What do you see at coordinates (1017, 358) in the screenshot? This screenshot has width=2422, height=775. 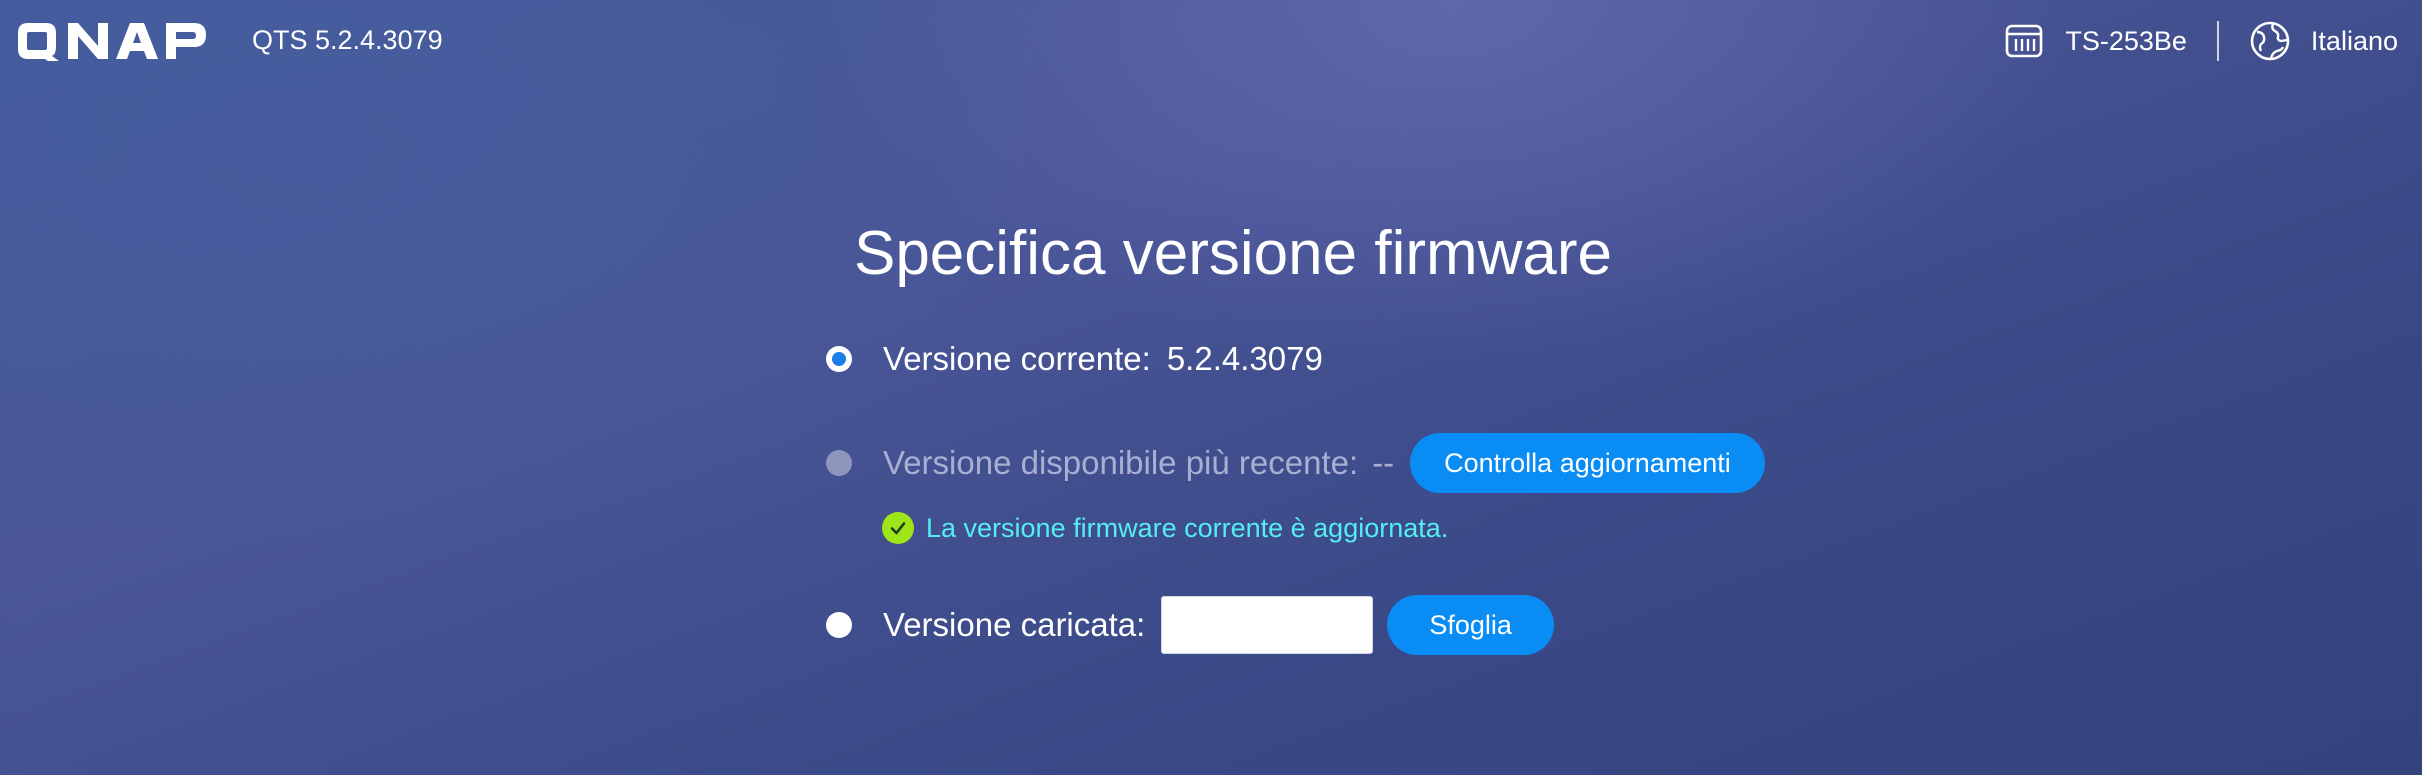 I see `current-version-label: Versione corrente:` at bounding box center [1017, 358].